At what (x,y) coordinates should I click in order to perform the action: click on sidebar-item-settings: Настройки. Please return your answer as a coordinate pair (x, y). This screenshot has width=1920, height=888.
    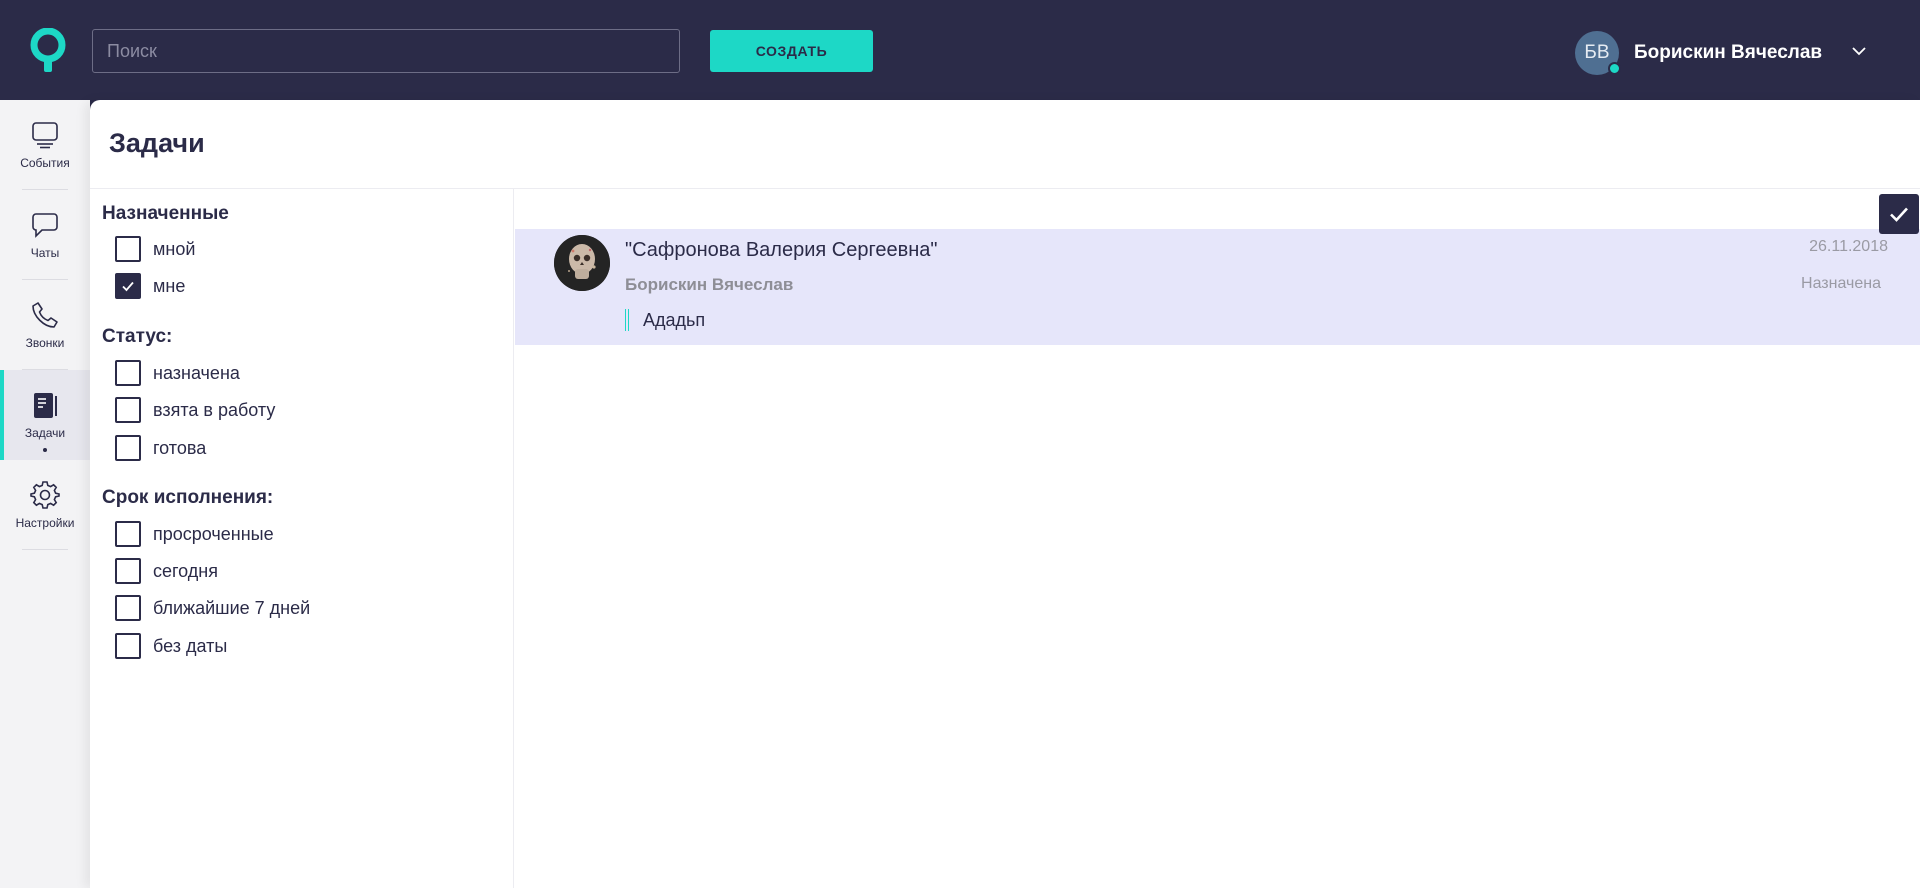
    Looking at the image, I should click on (45, 505).